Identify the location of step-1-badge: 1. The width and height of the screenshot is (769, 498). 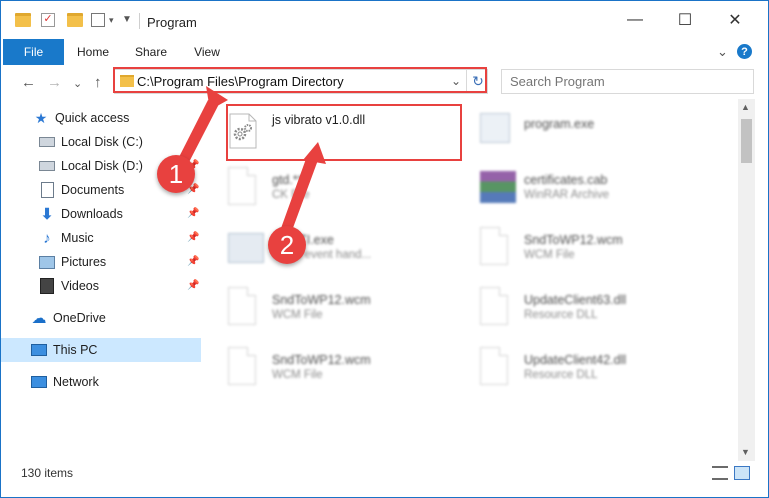
(176, 174).